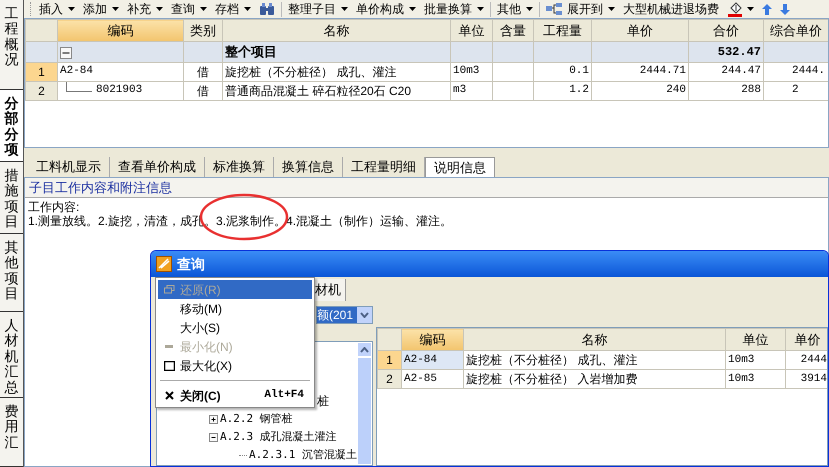 The width and height of the screenshot is (829, 467). What do you see at coordinates (336, 52) in the screenshot?
I see `table-cell: 整个项目` at bounding box center [336, 52].